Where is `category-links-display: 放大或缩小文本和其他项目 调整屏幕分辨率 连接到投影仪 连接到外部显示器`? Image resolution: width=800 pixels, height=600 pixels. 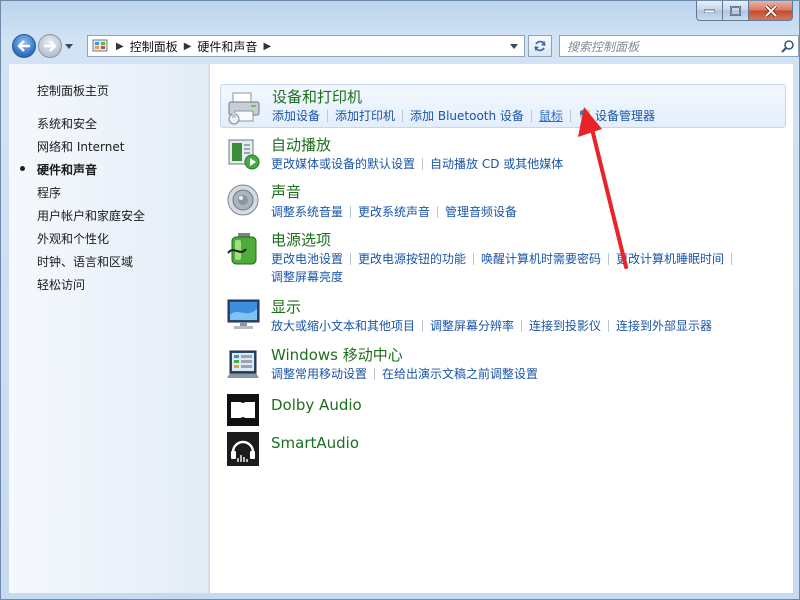
category-links-display: 放大或缩小文本和其他项目 调整屏幕分辨率 连接到投影仪 连接到外部显示器 is located at coordinates (491, 325).